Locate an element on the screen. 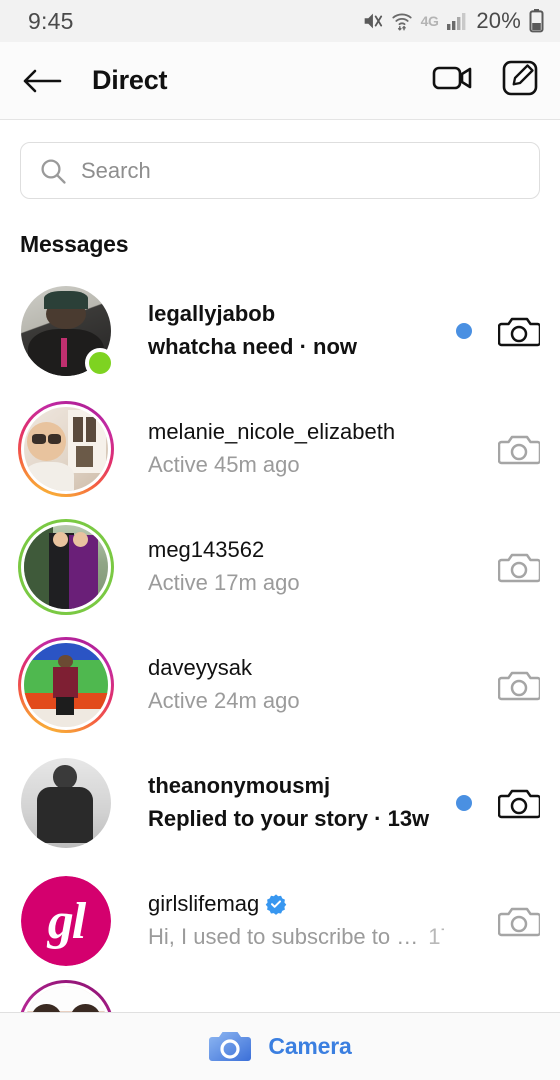  avatar: gl is located at coordinates (66, 921).